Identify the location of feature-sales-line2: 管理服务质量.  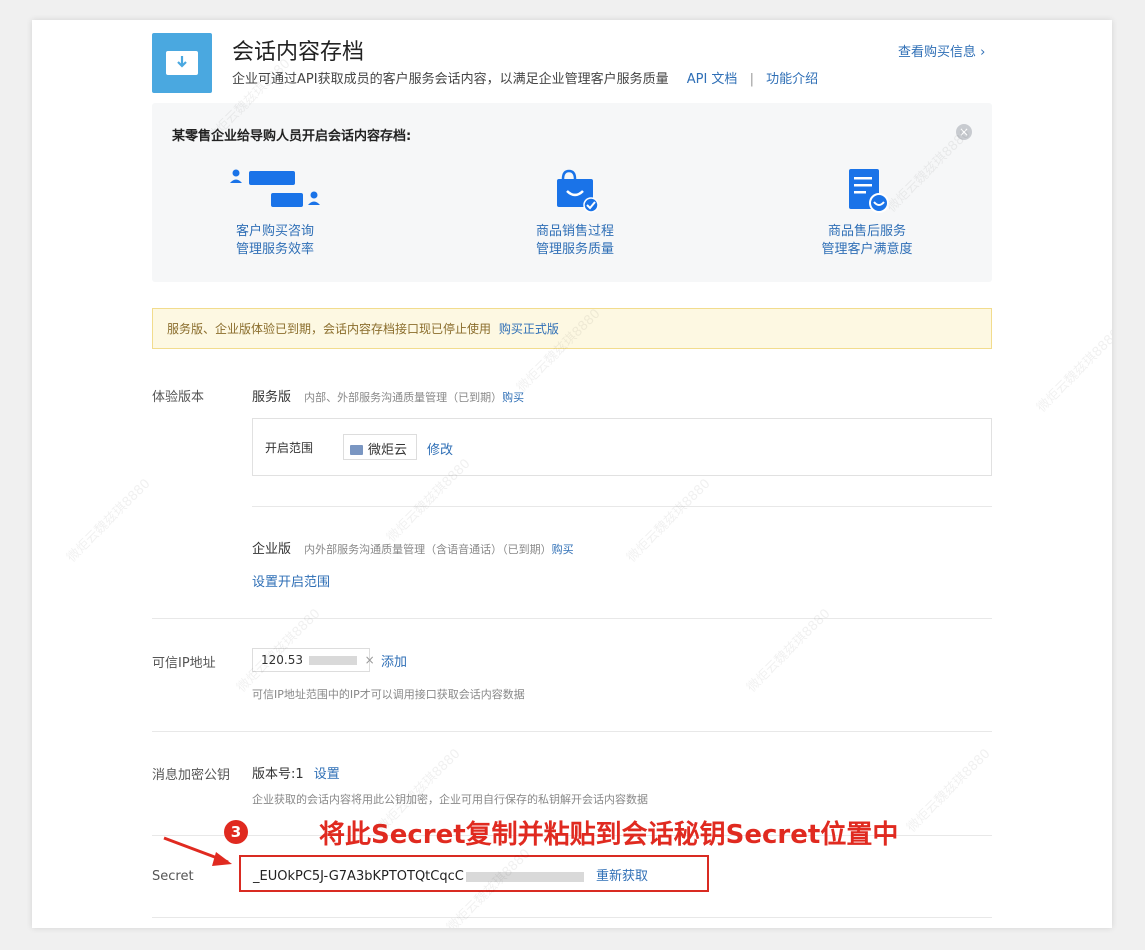
(574, 249).